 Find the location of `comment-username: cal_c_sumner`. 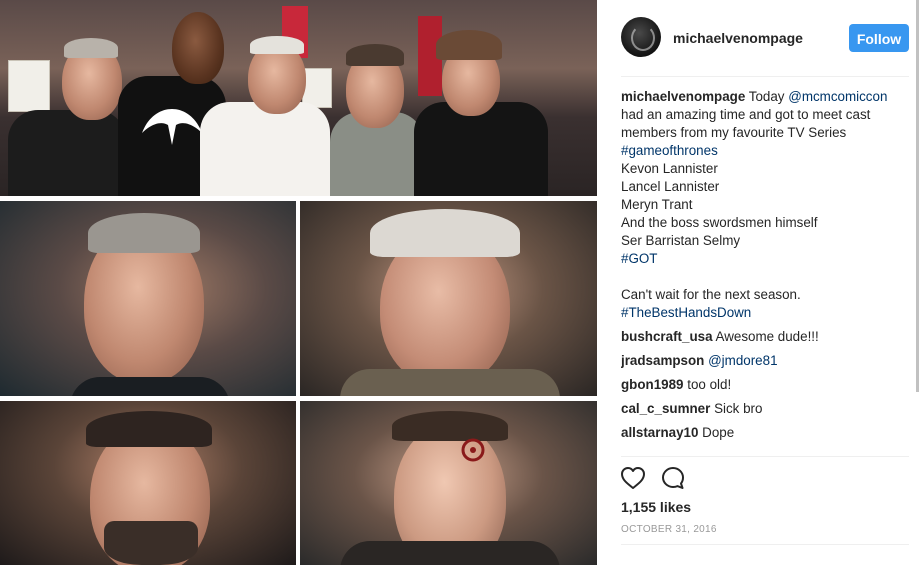

comment-username: cal_c_sumner is located at coordinates (665, 408).